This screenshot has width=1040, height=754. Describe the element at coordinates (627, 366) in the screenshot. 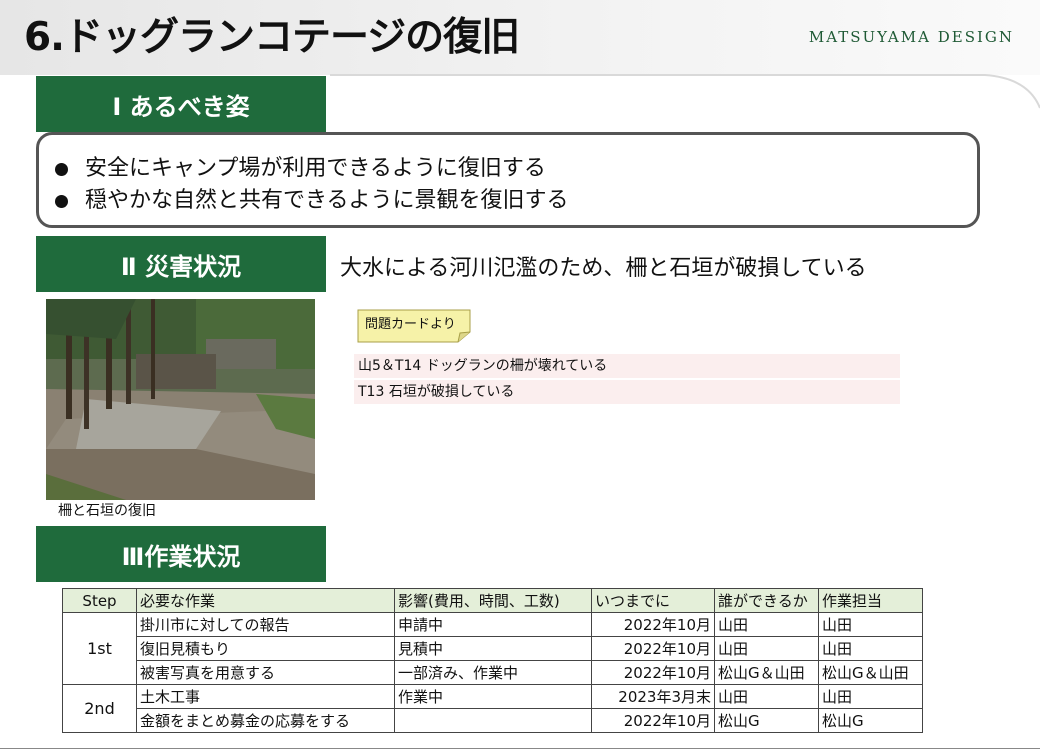

I see `problem-item: 山5＆T14 ドッグランの柵が壊れている` at that location.